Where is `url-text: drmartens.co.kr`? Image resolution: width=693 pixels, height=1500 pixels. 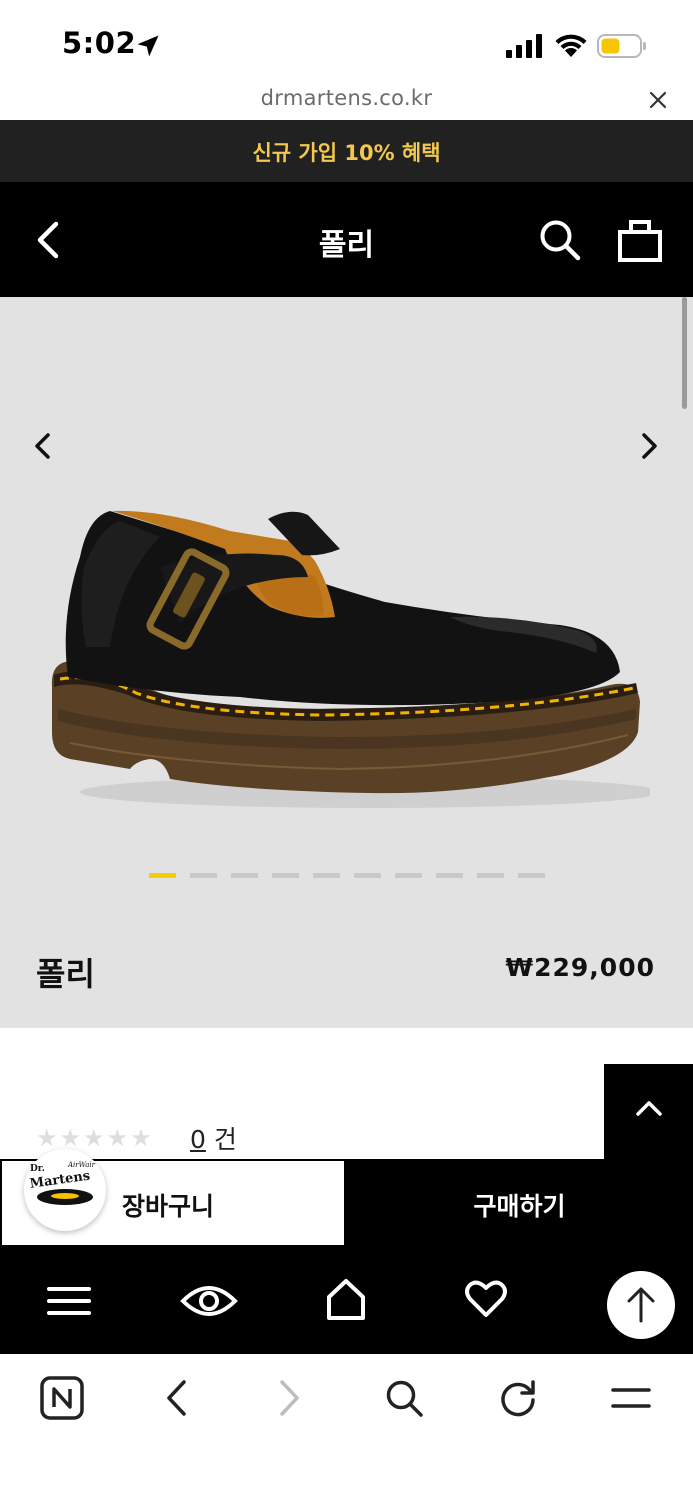 url-text: drmartens.co.kr is located at coordinates (346, 98).